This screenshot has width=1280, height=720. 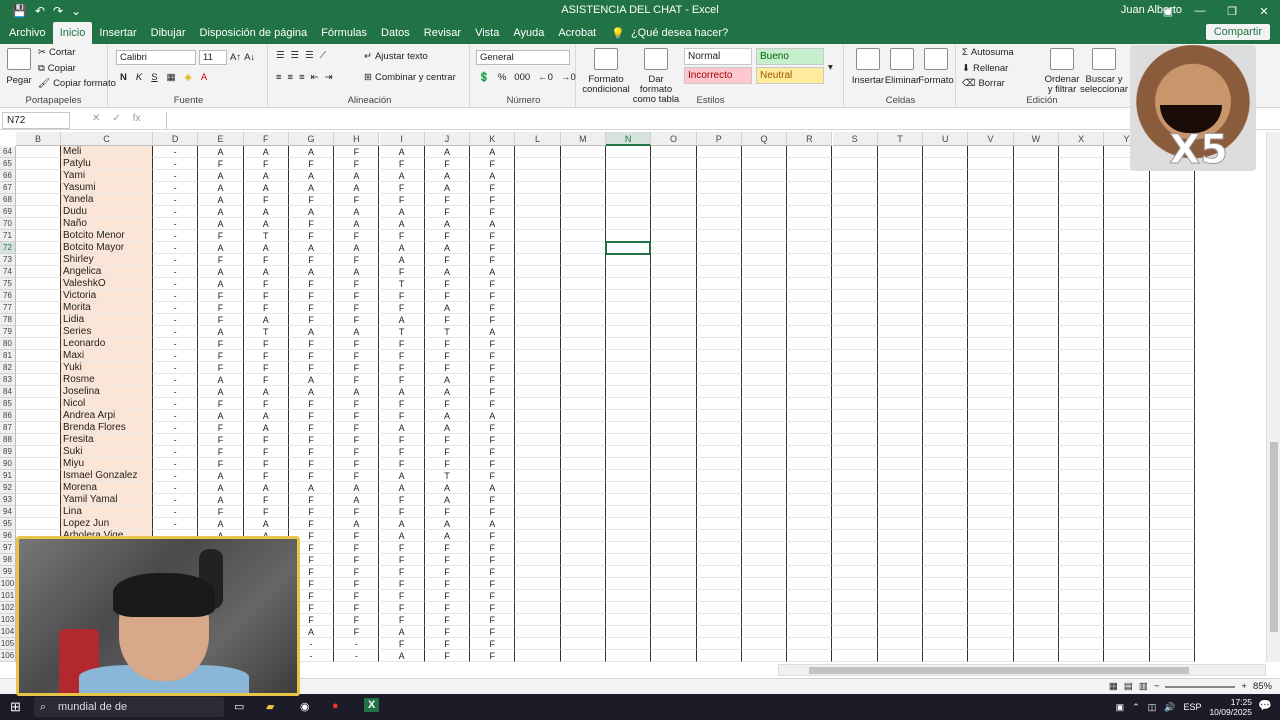 What do you see at coordinates (447, 332) in the screenshot?
I see `table-cell: T` at bounding box center [447, 332].